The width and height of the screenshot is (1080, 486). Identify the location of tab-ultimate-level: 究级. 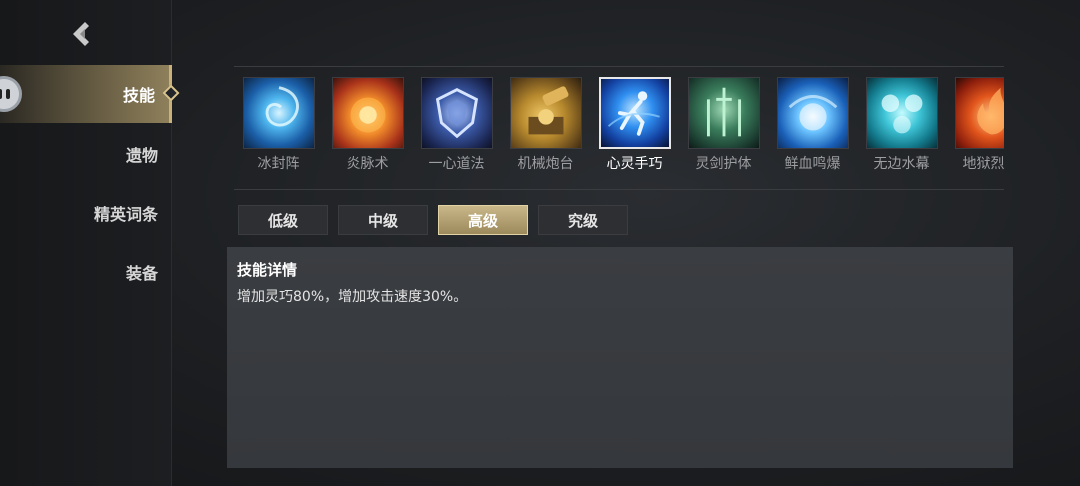
(583, 220).